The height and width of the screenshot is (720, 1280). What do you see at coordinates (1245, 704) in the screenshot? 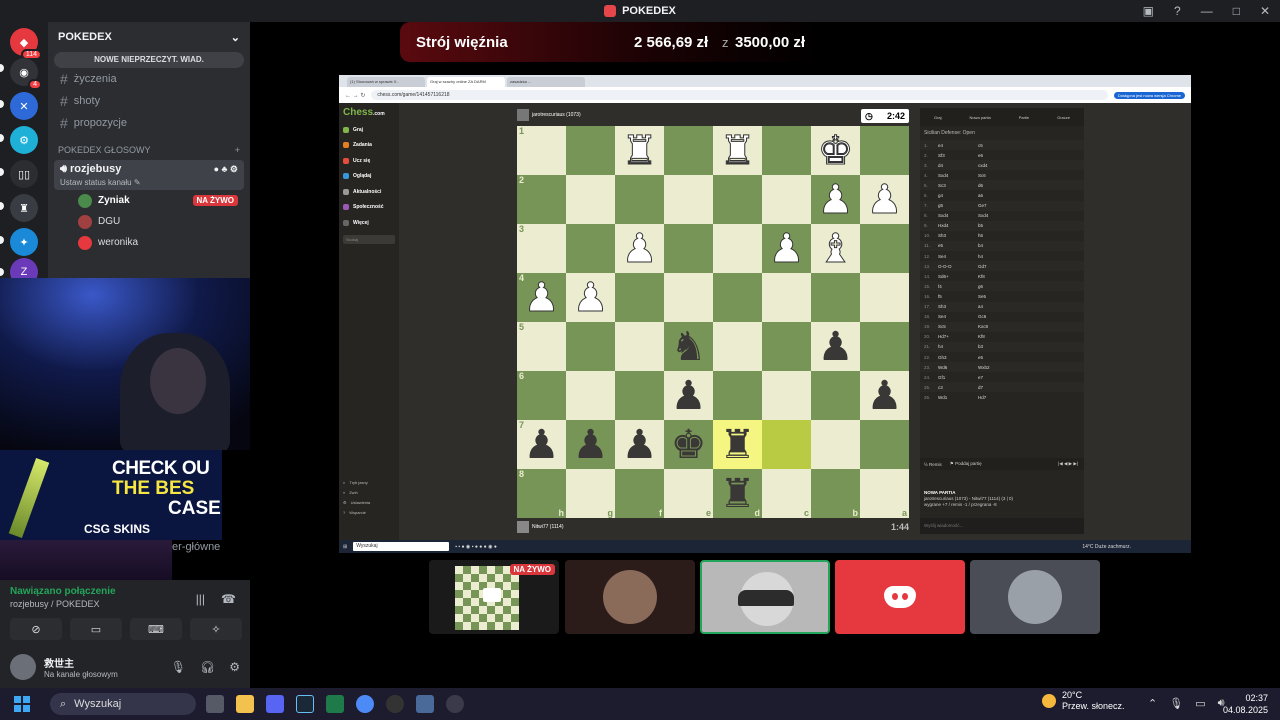
I see `clock: 02:37 04.08.2025` at bounding box center [1245, 704].